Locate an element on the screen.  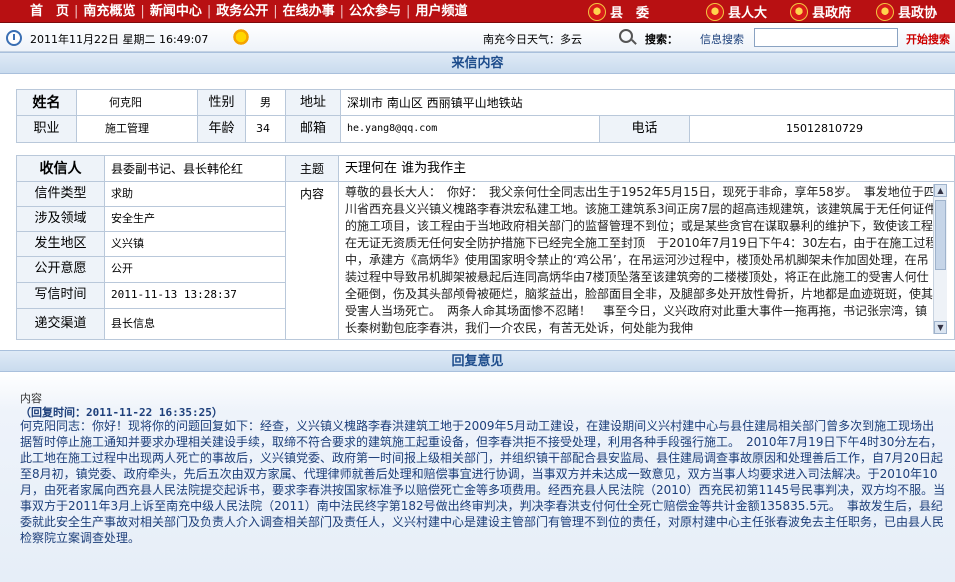
recipient-label: 收信人 is located at coordinates (61, 169).